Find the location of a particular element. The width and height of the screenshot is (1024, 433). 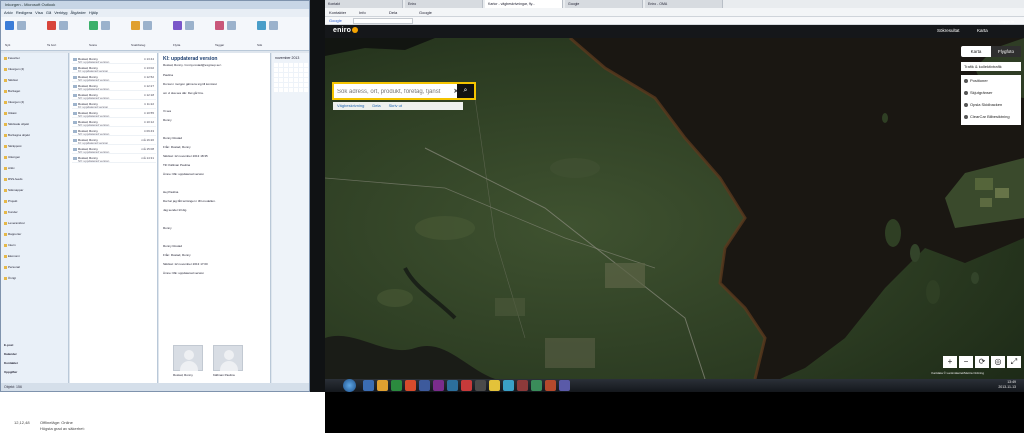

folder-item: Utkorgen is located at coordinates (12, 157).